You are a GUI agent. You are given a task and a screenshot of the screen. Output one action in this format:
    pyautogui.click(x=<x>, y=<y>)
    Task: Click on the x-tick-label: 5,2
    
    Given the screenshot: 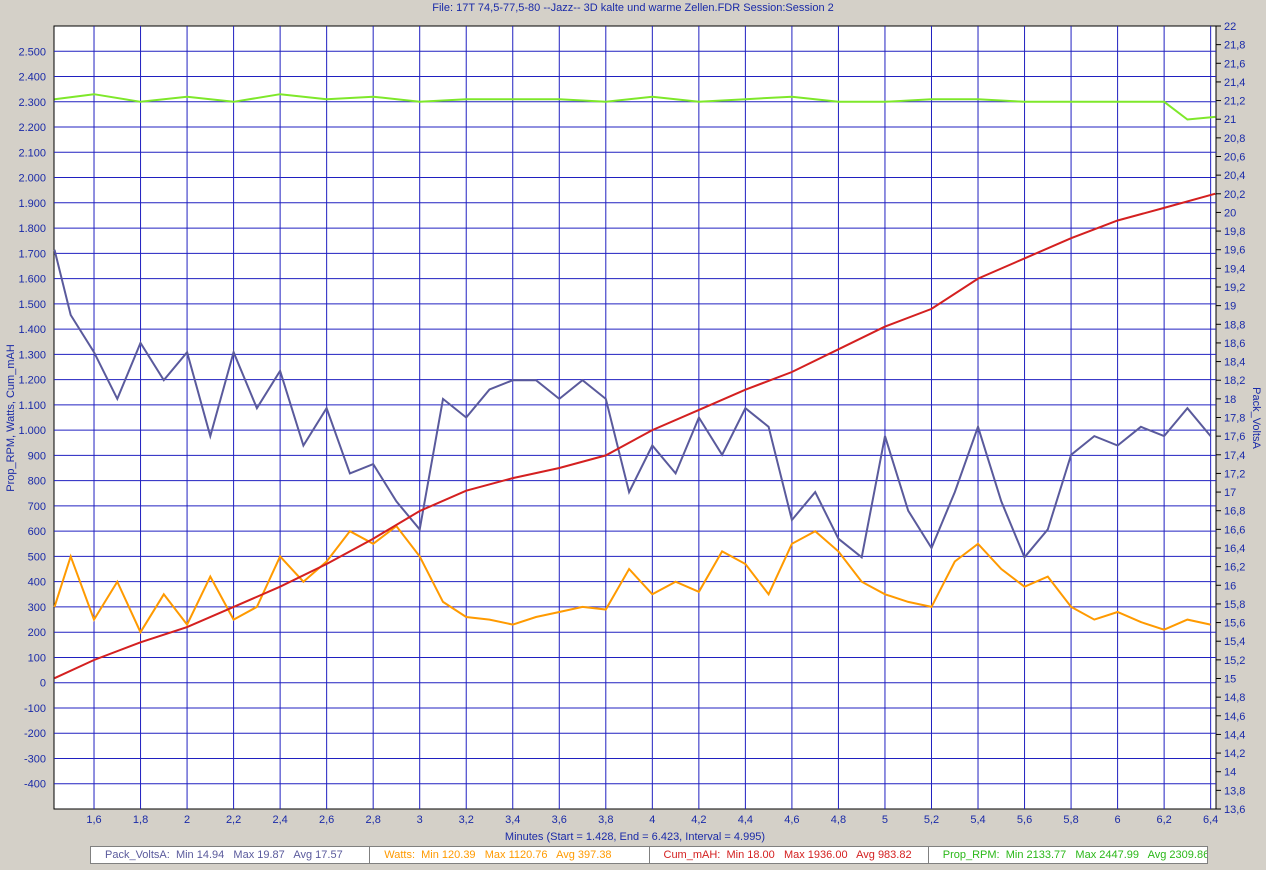 What is the action you would take?
    pyautogui.click(x=931, y=820)
    